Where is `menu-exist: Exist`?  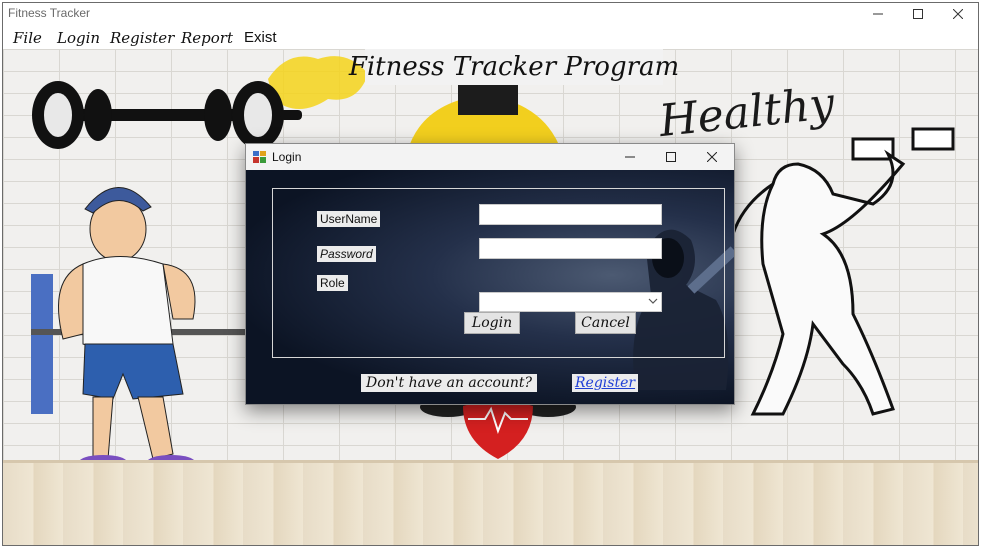
menu-exist: Exist is located at coordinates (260, 37).